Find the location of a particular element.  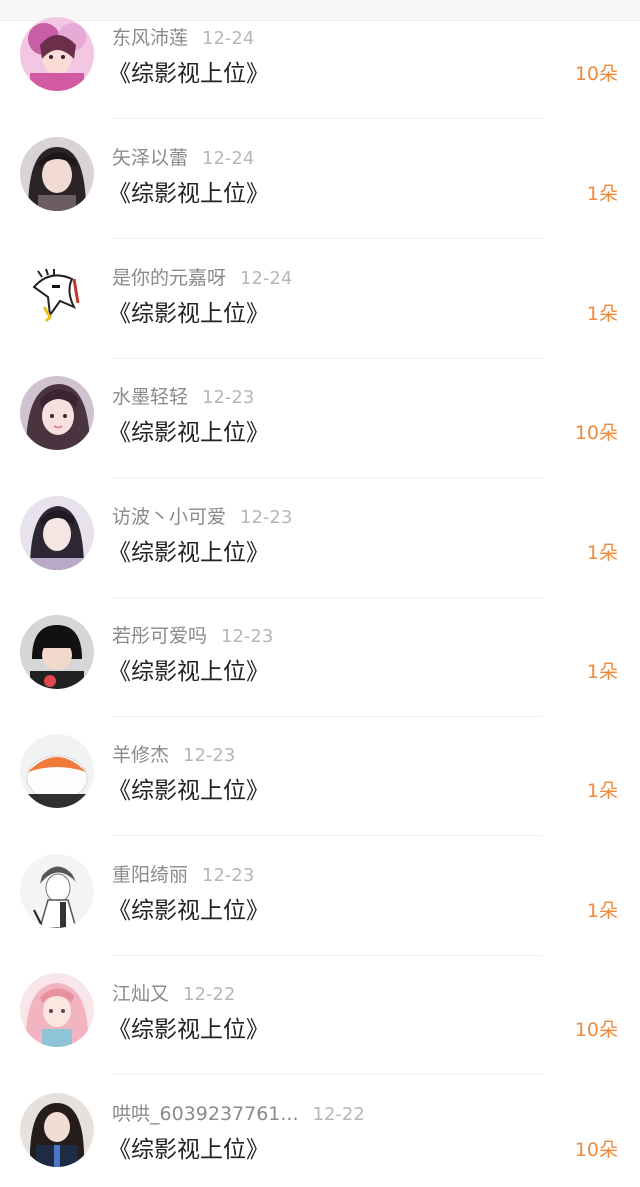

list-item: 东风沛莲 12-24 《综影视上位》 10朵 is located at coordinates (320, 59).